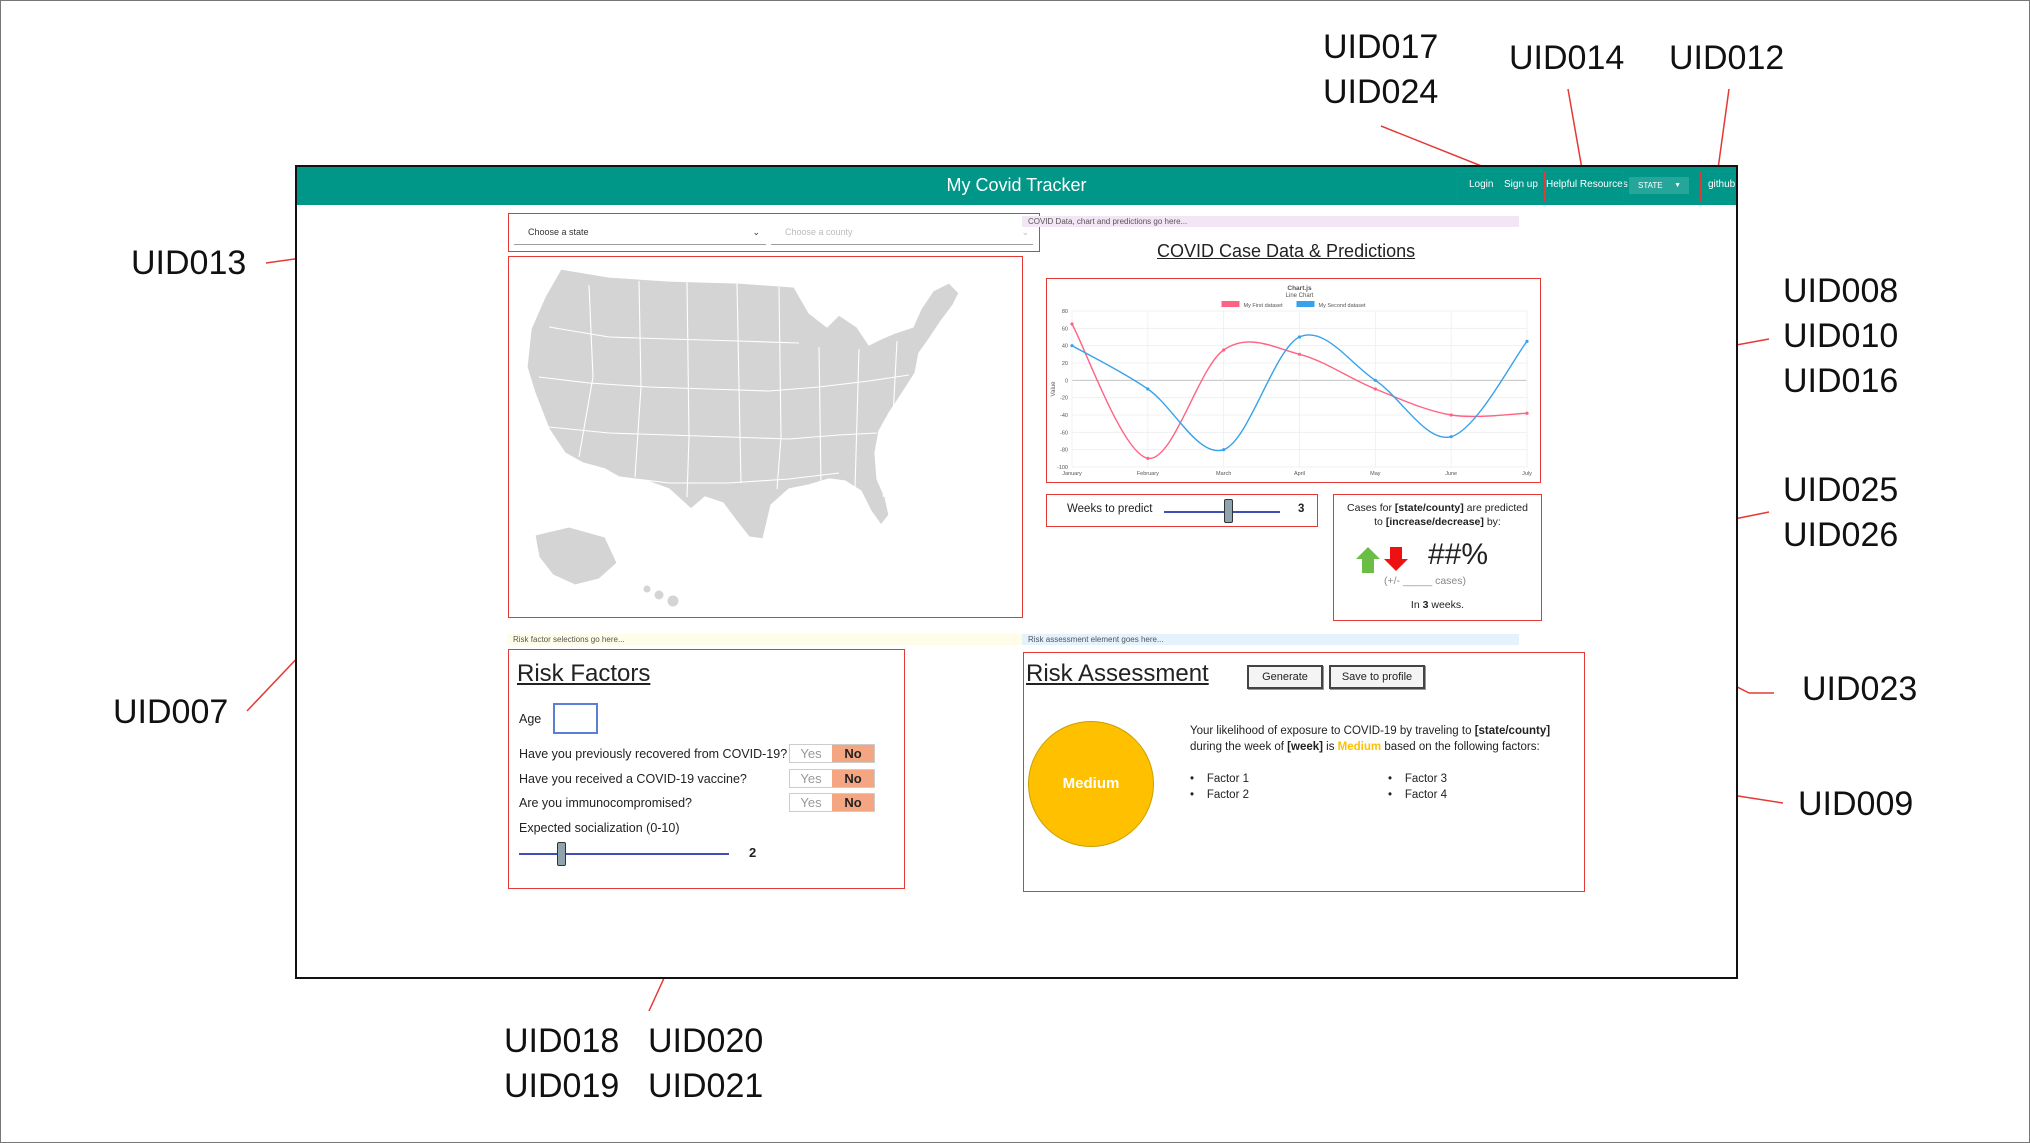 The width and height of the screenshot is (2030, 1143). I want to click on annotation-uid023: UID023, so click(1860, 689).